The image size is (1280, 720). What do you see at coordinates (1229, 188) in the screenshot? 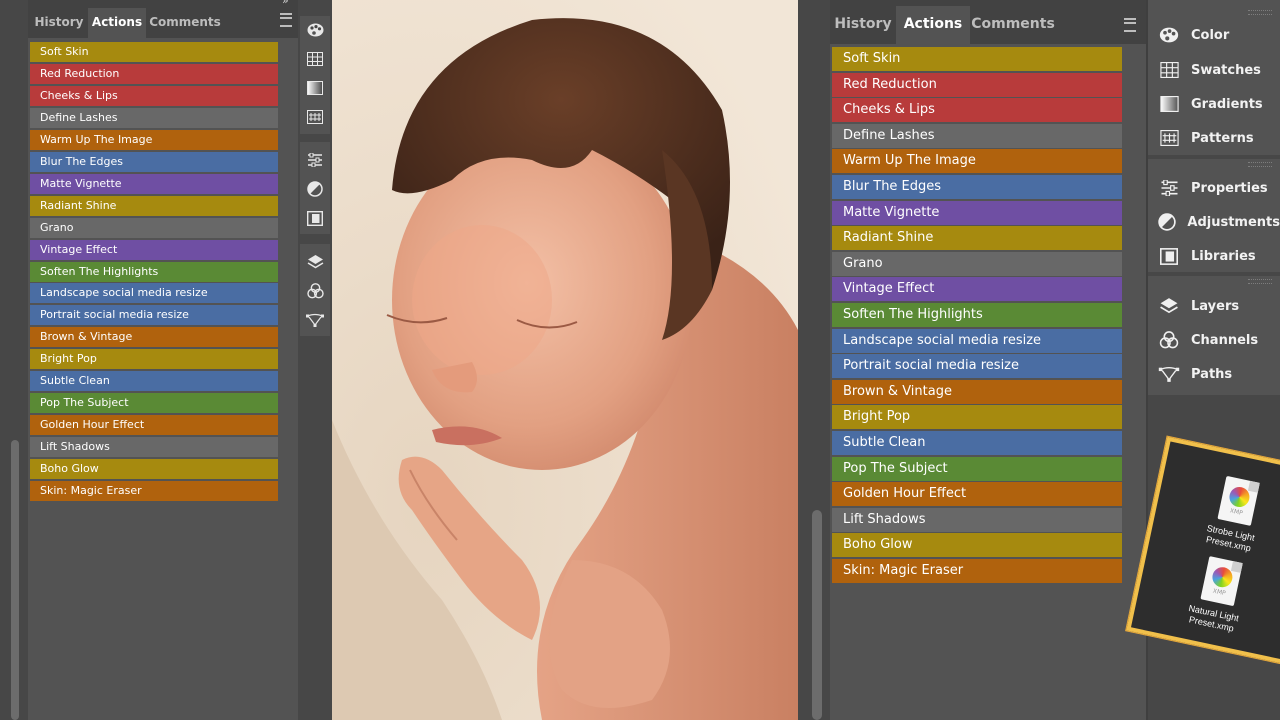
I see `dock-item-label: Properties` at bounding box center [1229, 188].